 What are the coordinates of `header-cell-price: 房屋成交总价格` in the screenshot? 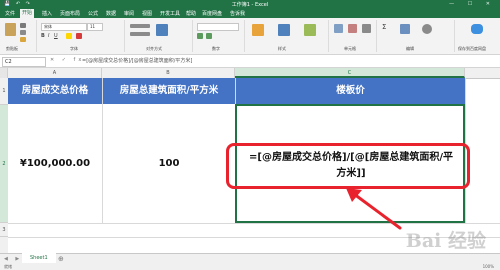 It's located at (55, 91).